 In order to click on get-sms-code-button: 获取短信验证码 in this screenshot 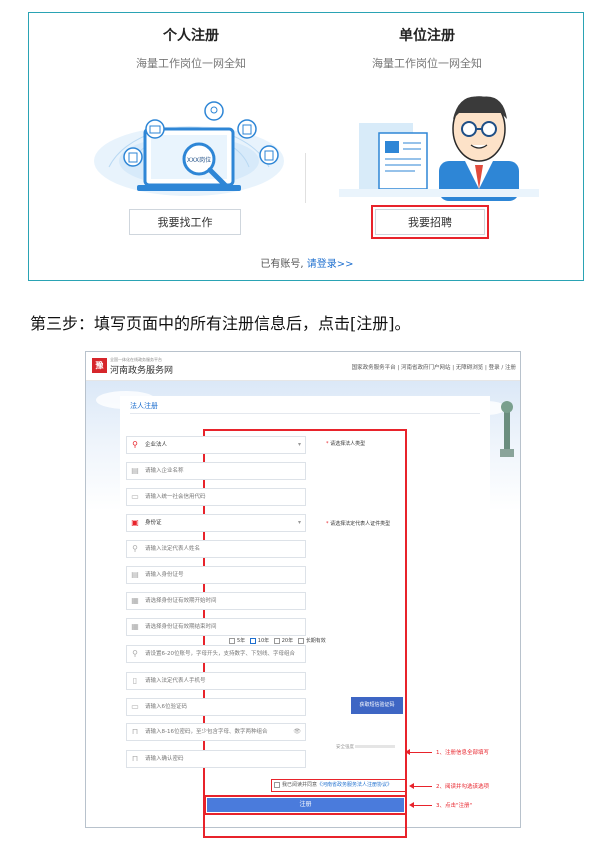, I will do `click(377, 705)`.